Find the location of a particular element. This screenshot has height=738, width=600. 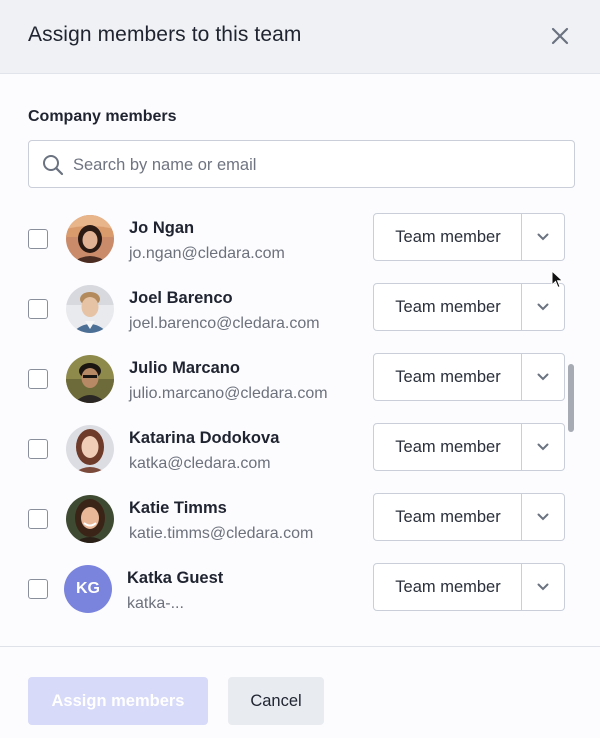

dialog-header: Assign members to this team is located at coordinates (300, 37).